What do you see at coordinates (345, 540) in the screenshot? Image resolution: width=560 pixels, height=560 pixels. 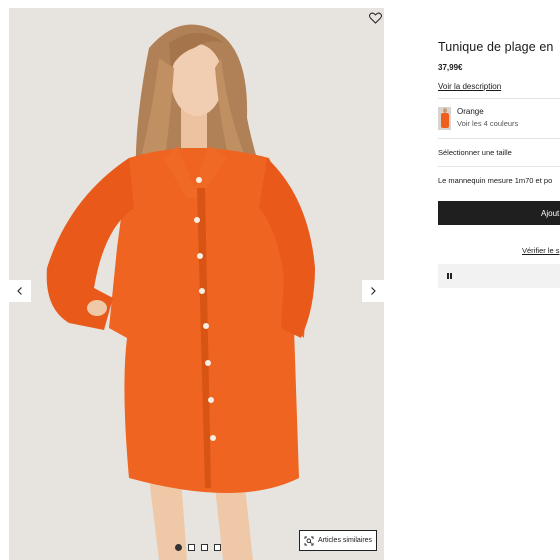 I see `similar-items-label: Articles similaires` at bounding box center [345, 540].